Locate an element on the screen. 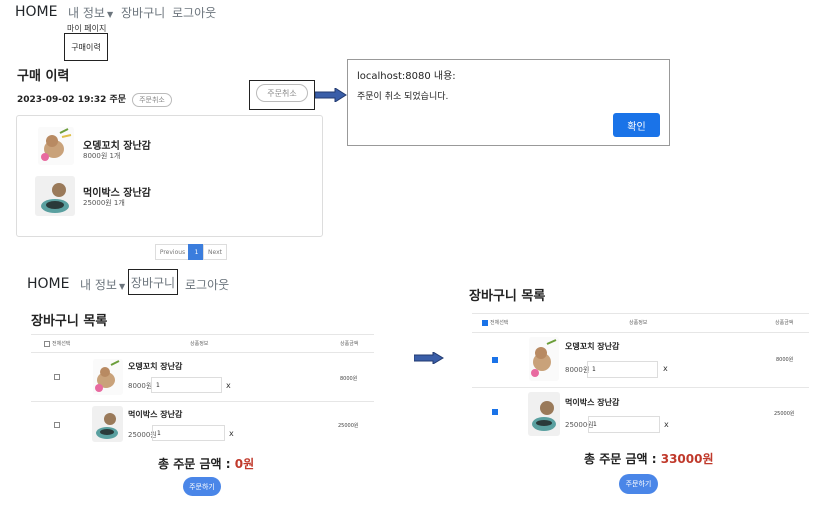 The width and height of the screenshot is (837, 511). cancel-order-small-button: 주문취소 is located at coordinates (152, 100).